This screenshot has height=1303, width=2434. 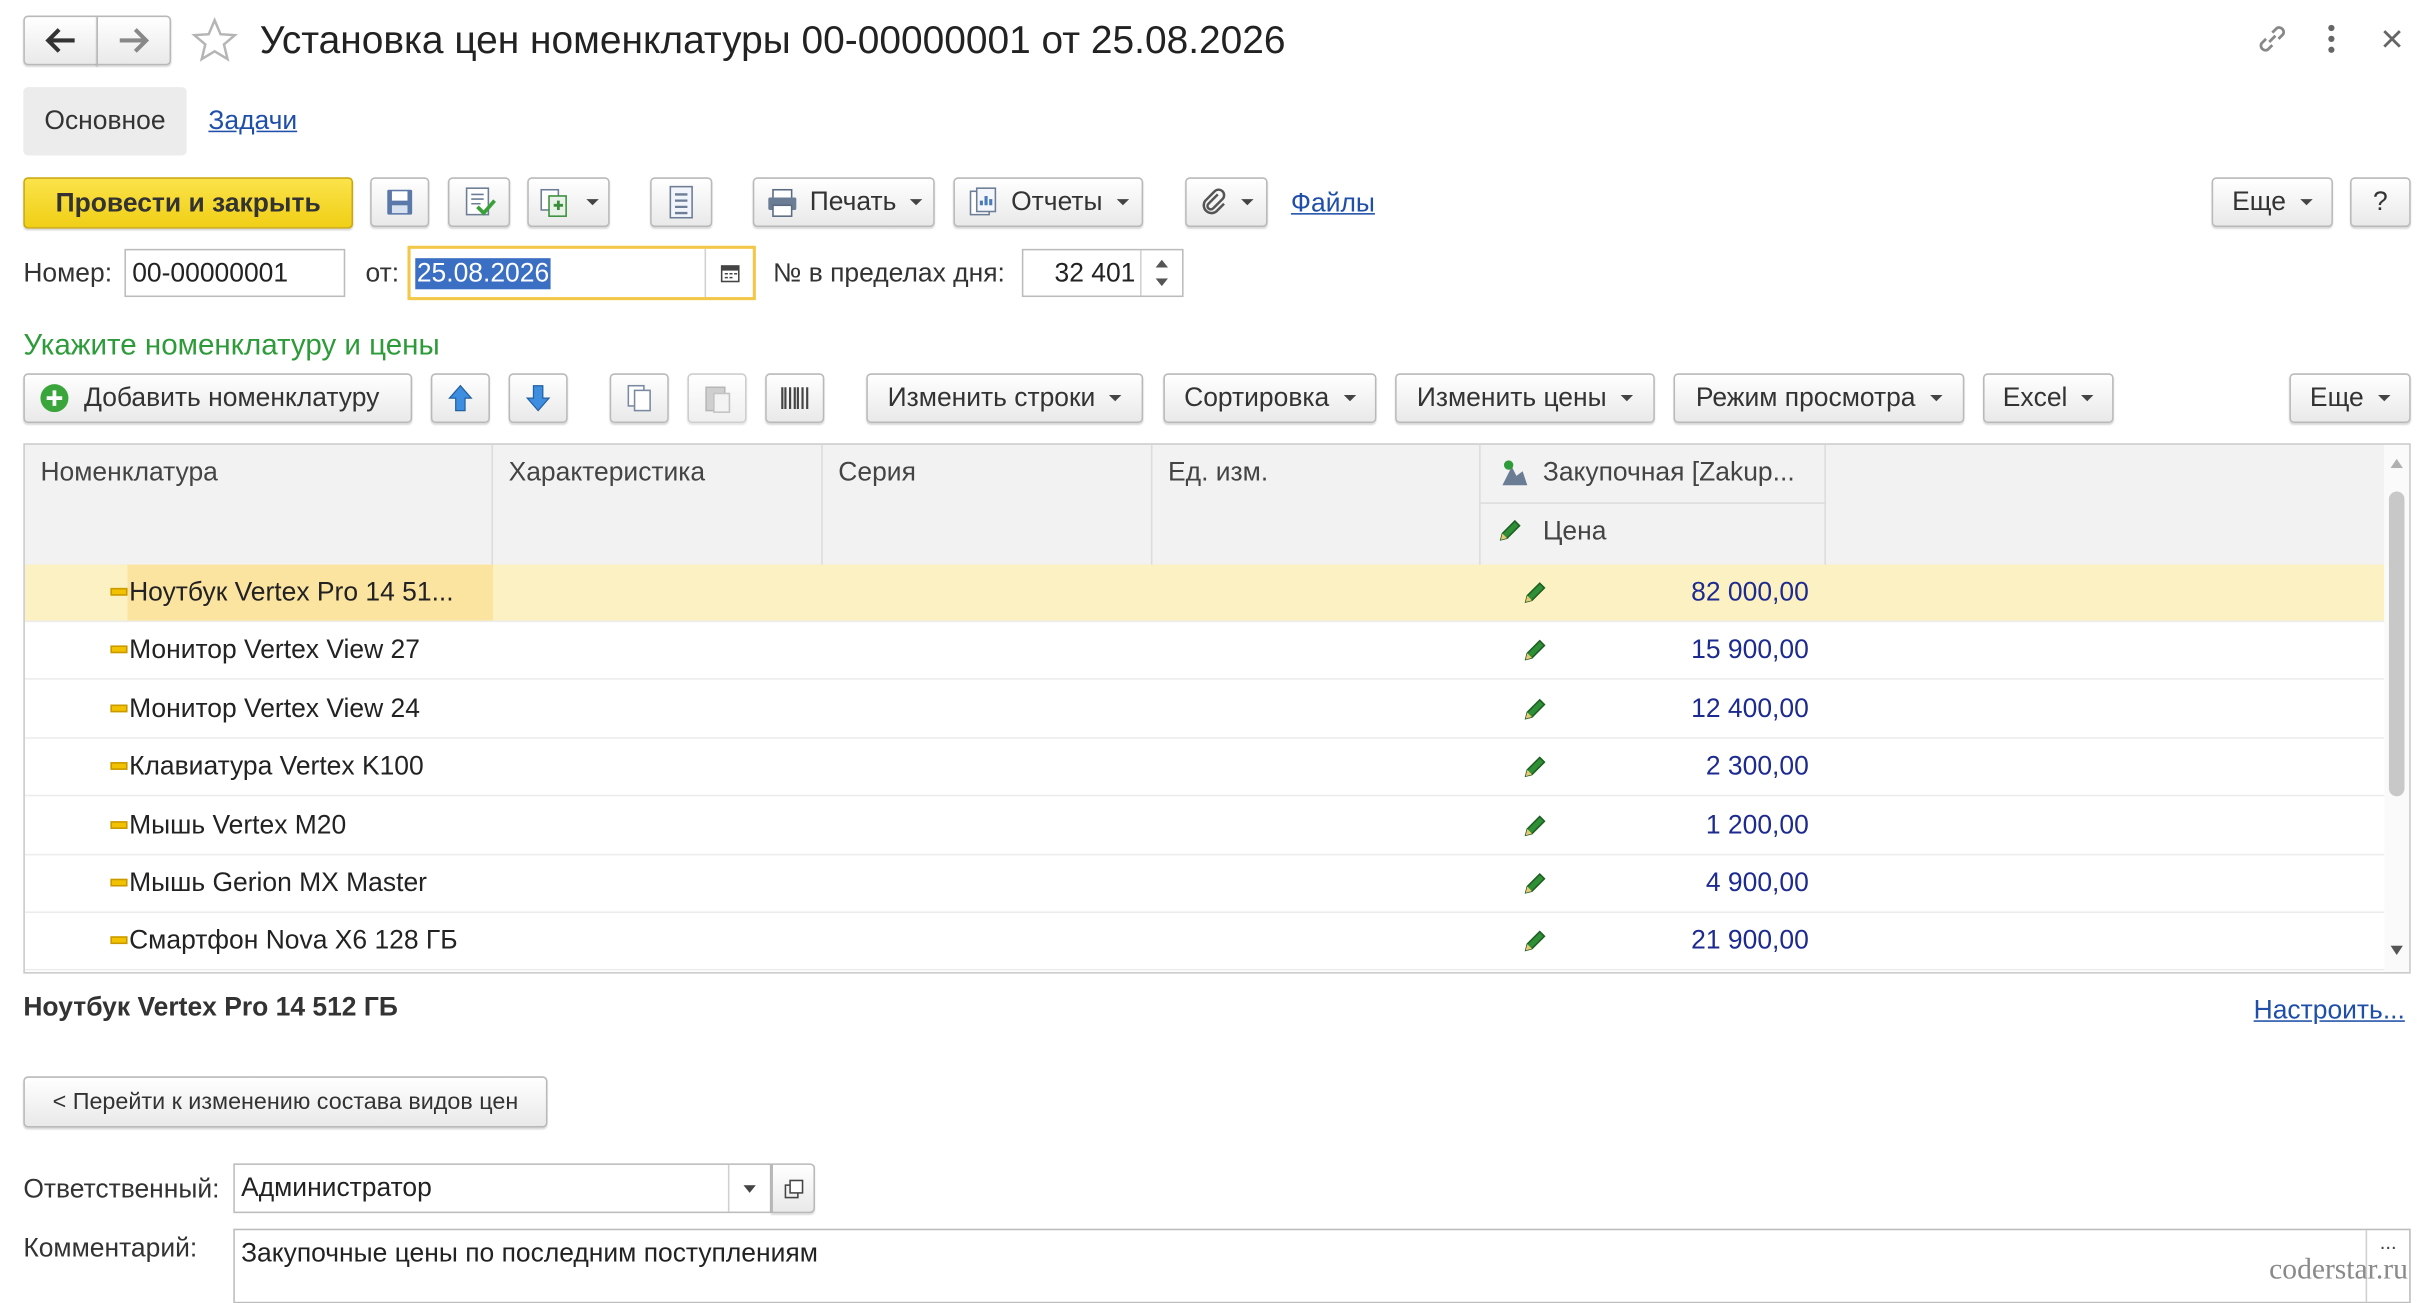 What do you see at coordinates (1204, 884) in the screenshot?
I see `table-row: Мышь Gerion MX Master 4 900,00` at bounding box center [1204, 884].